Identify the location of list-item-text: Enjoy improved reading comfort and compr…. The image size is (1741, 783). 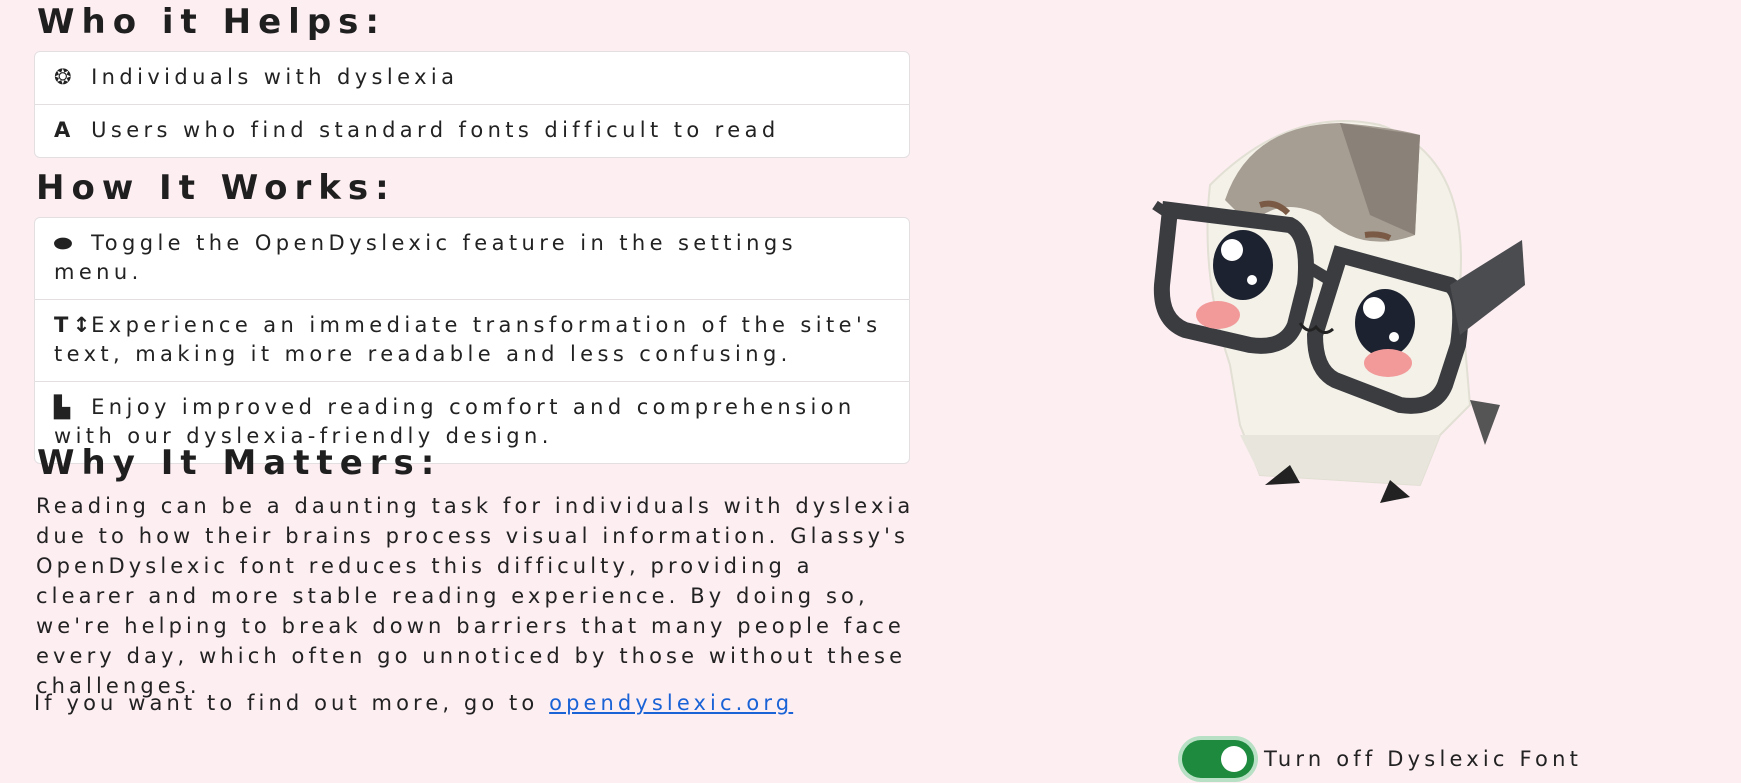
(455, 421).